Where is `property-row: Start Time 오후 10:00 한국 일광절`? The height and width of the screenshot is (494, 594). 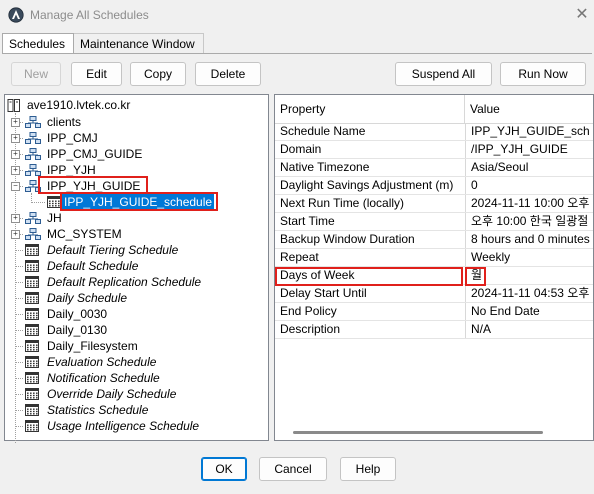
property-row: Start Time 오후 10:00 한국 일광절 is located at coordinates (434, 222).